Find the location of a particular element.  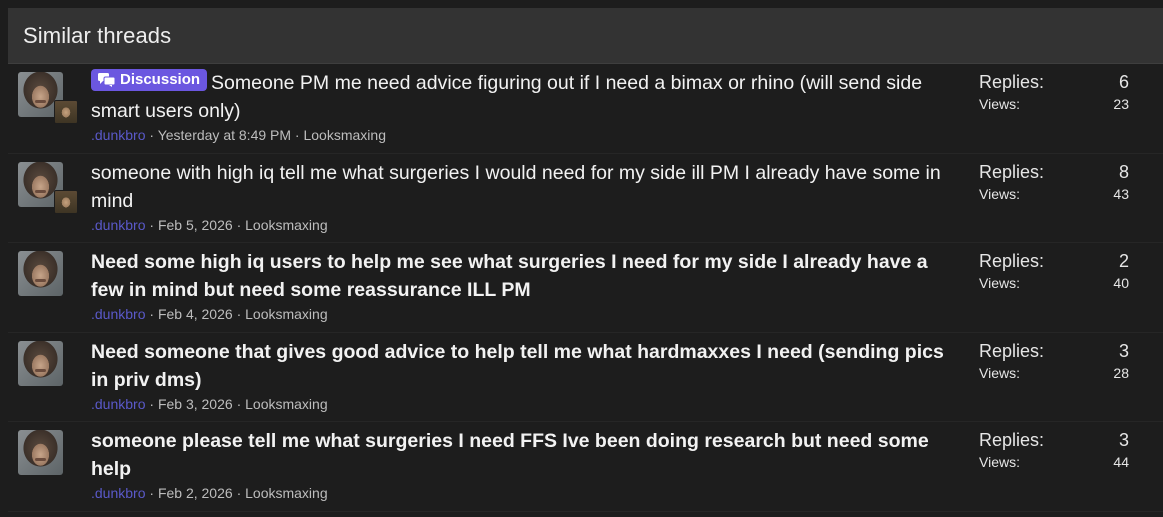

block-title: Similar threads is located at coordinates (97, 35).